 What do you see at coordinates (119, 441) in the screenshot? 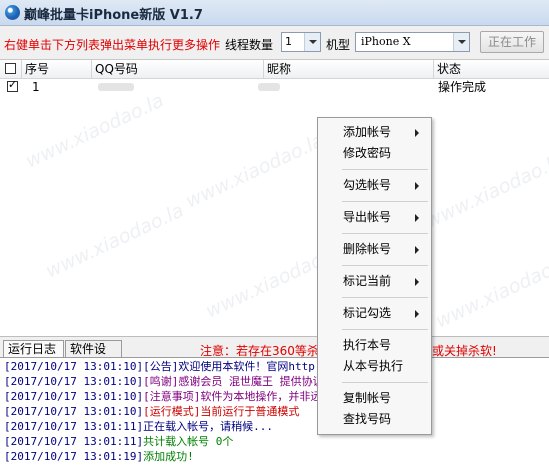
I see `log-line: [2017/10/17 13:01:11]共计载入帐号 0个` at bounding box center [119, 441].